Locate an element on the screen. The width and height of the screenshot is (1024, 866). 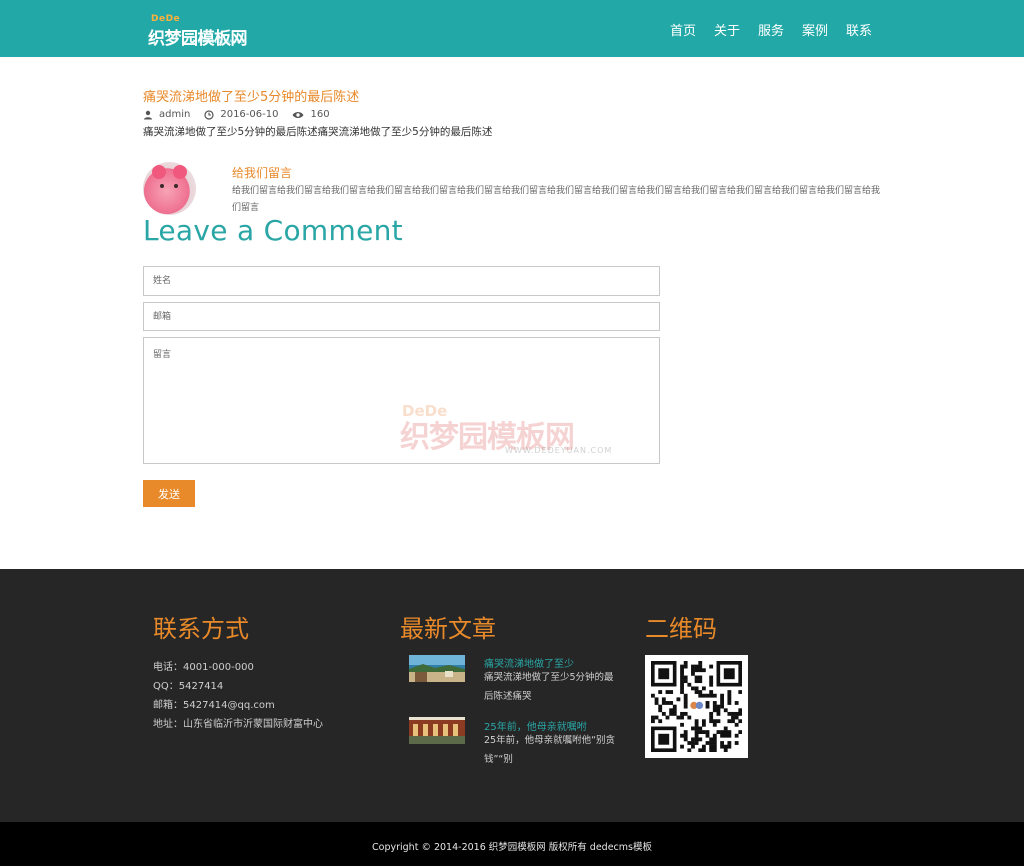
name-field is located at coordinates (401, 281).